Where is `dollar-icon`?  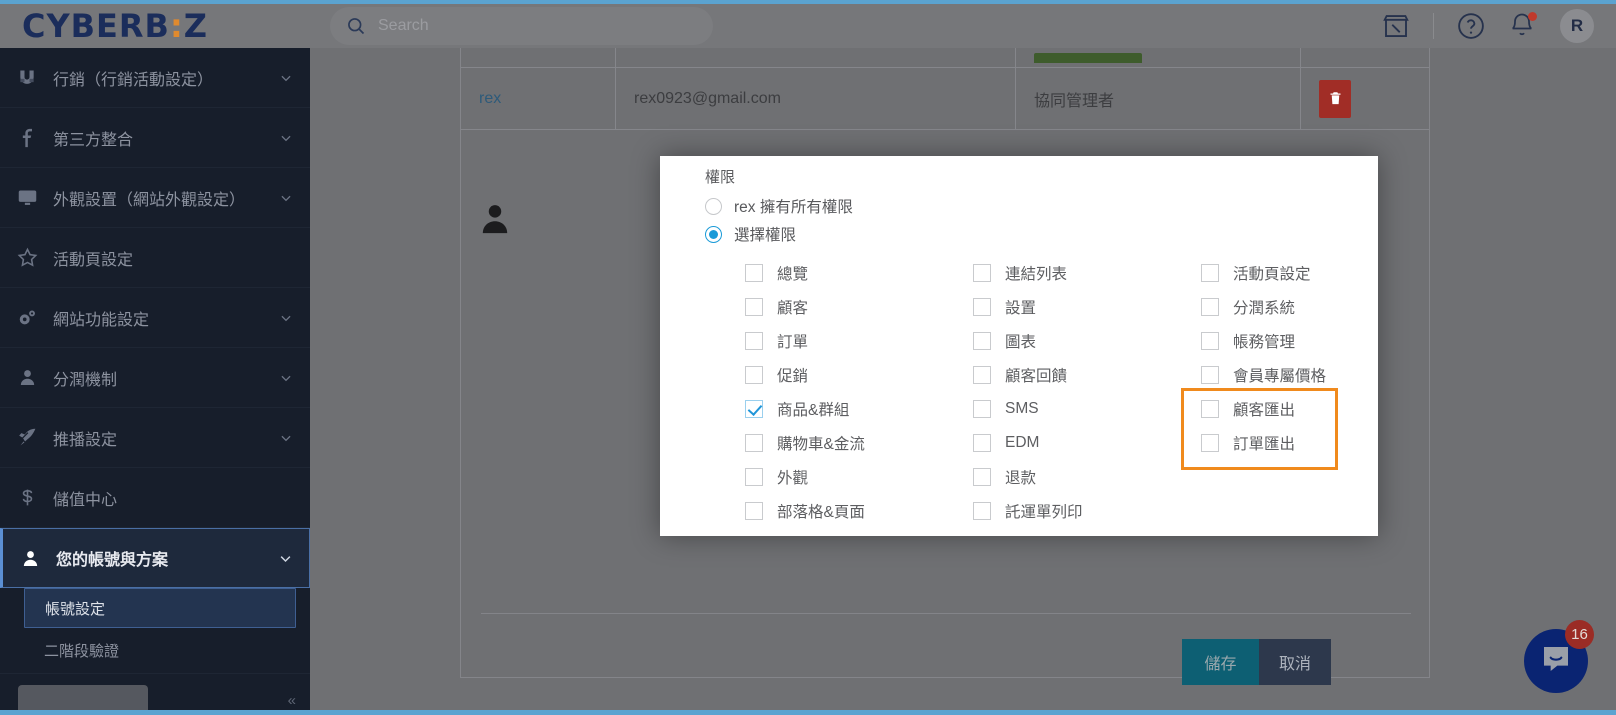
dollar-icon is located at coordinates (27, 497).